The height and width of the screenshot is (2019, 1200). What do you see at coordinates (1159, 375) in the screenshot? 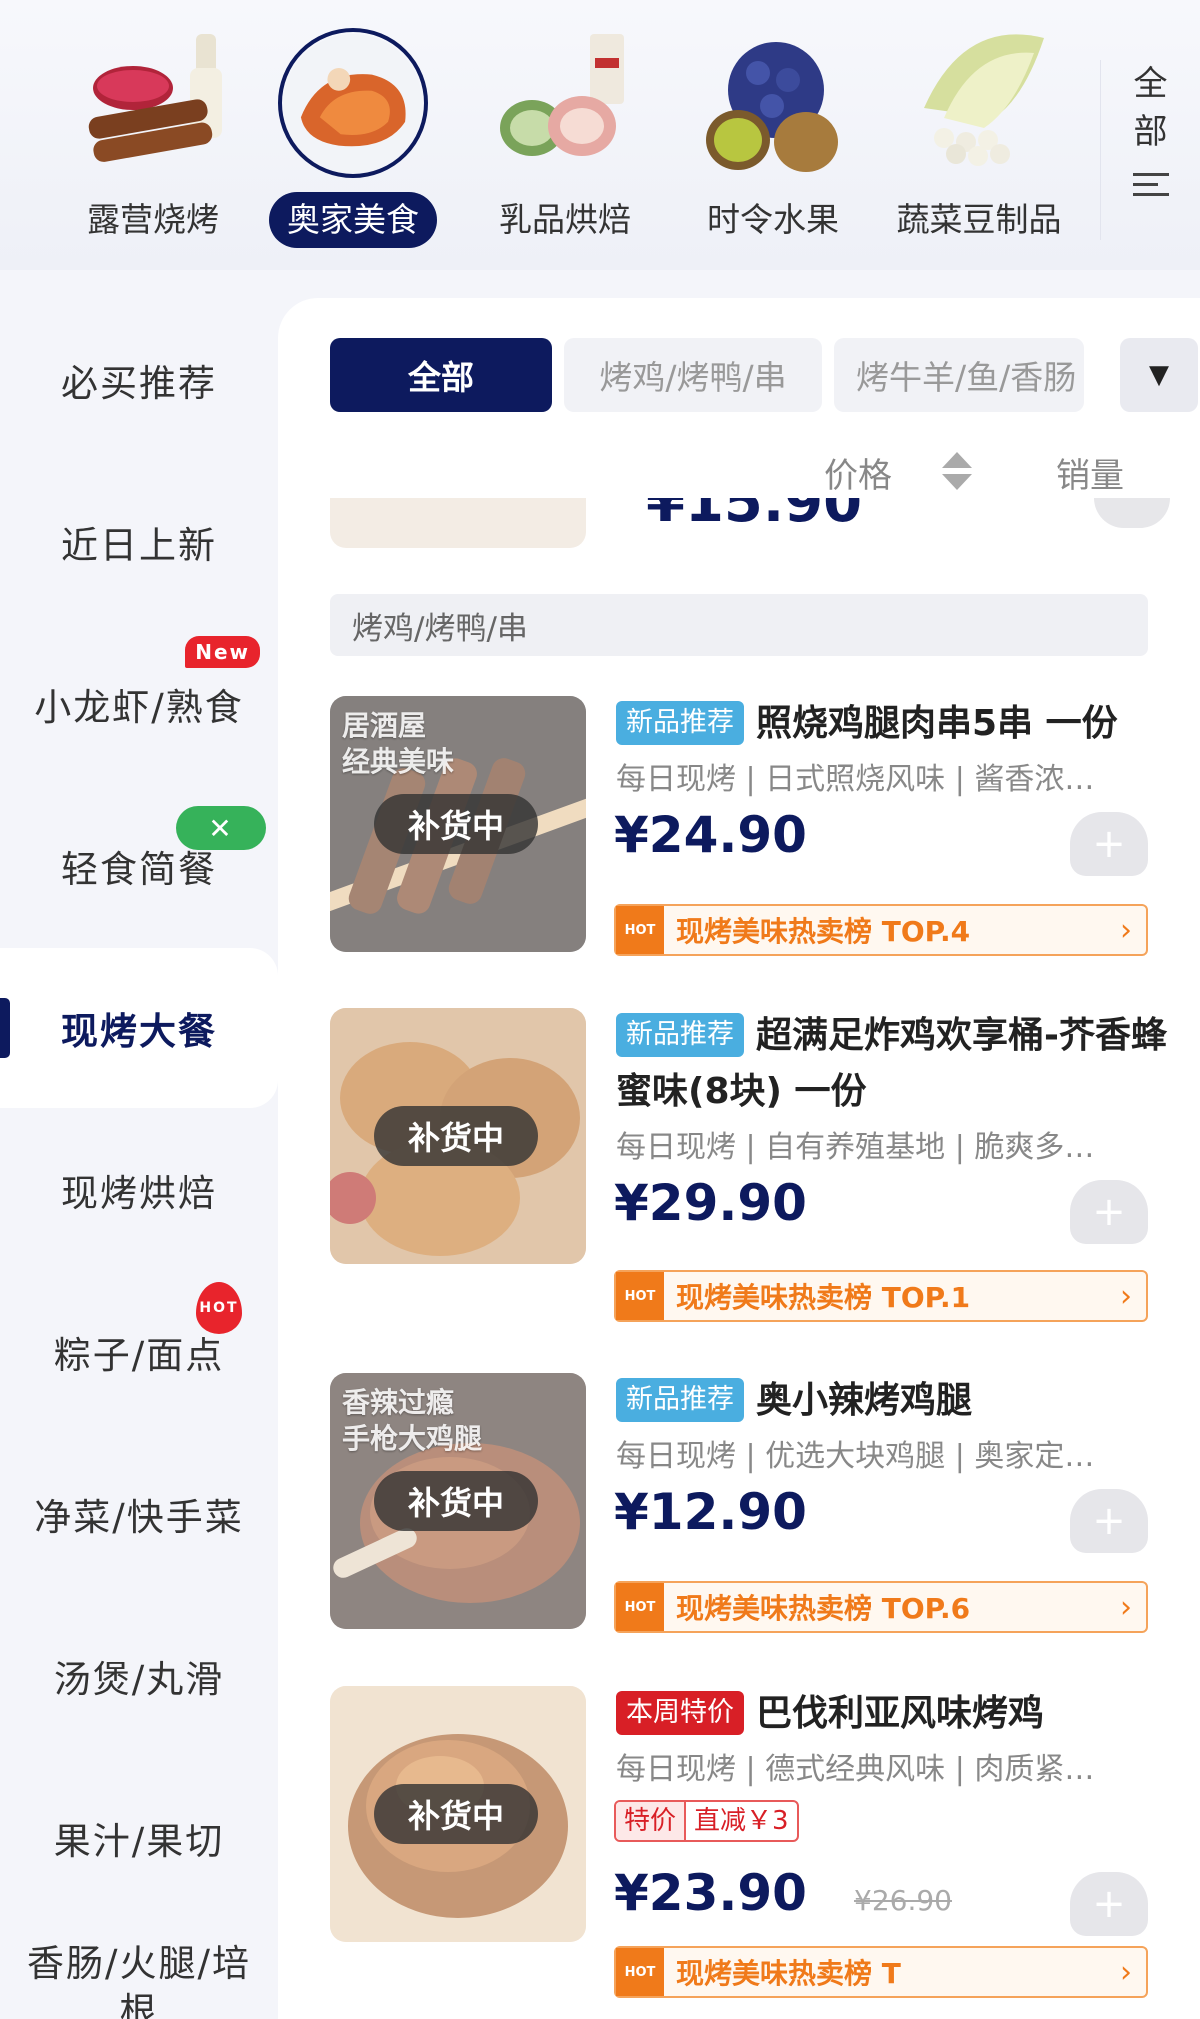
I see `chevron-down-icon: ▼` at bounding box center [1159, 375].